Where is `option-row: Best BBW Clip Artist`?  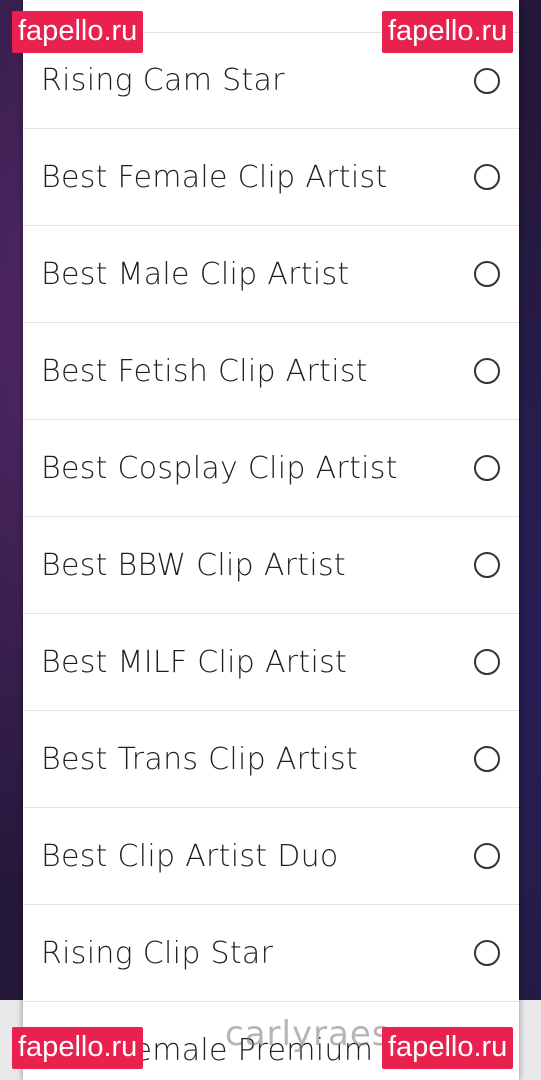
option-row: Best BBW Clip Artist is located at coordinates (271, 565).